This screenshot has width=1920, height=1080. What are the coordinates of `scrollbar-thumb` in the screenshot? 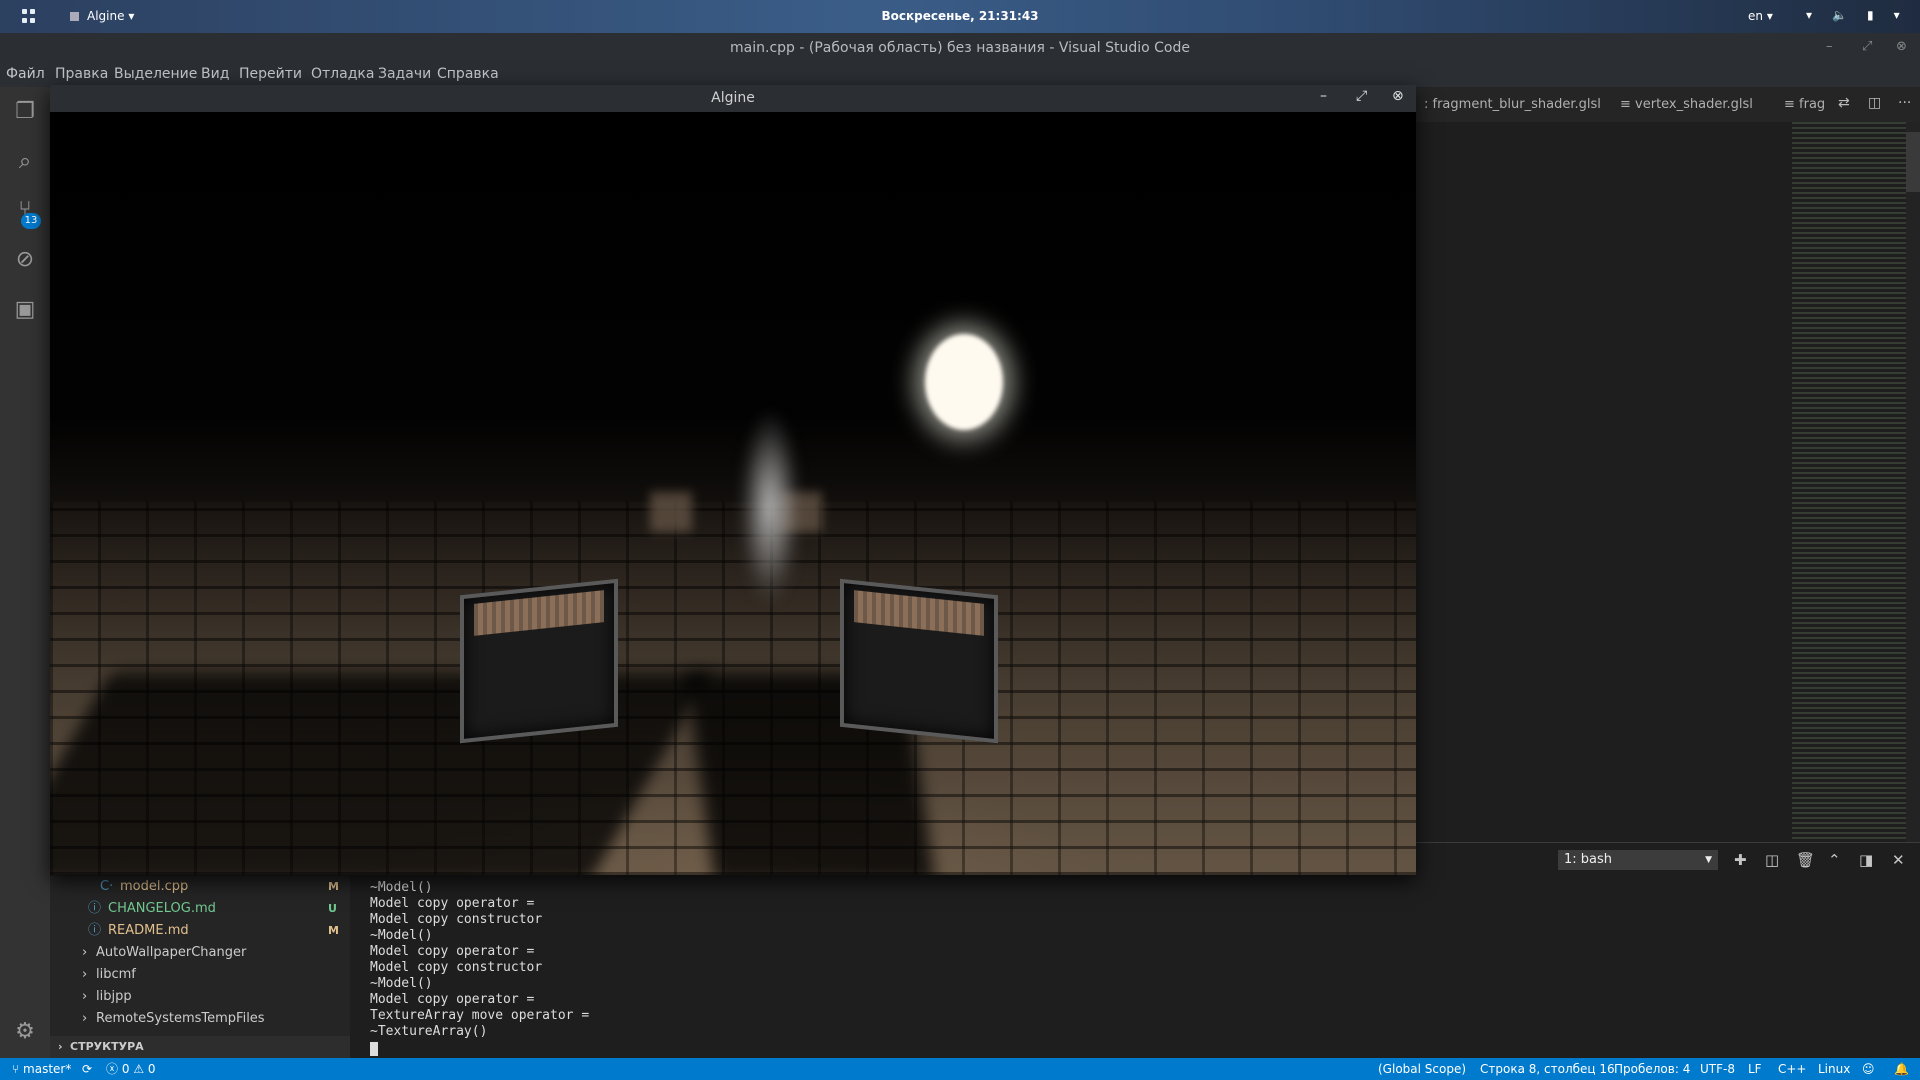 It's located at (1913, 162).